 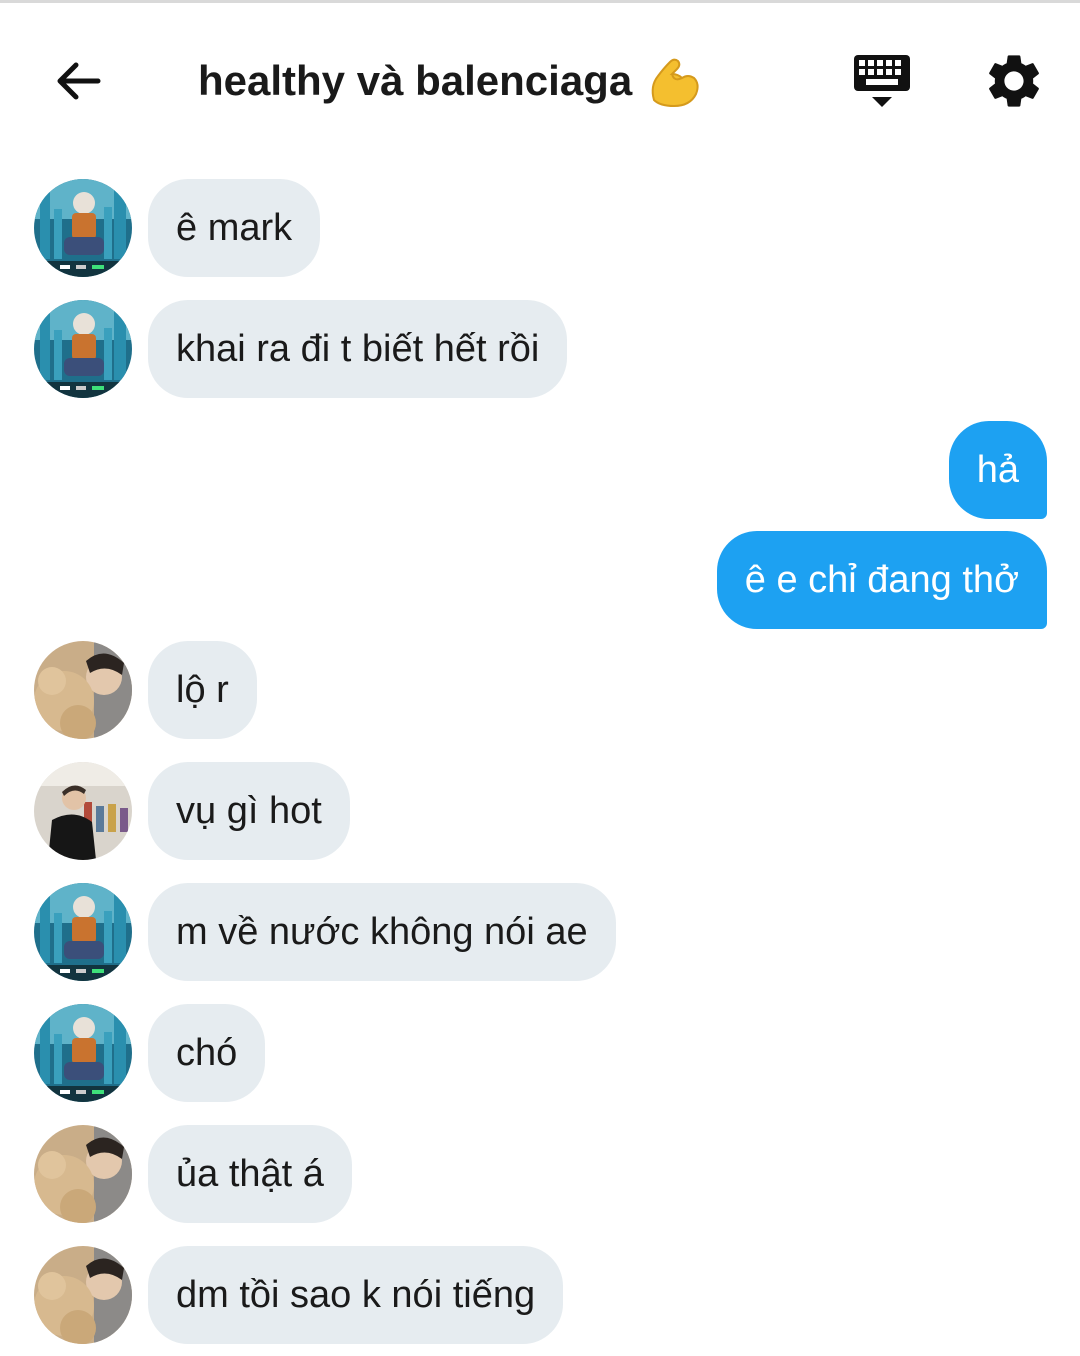 What do you see at coordinates (382, 932) in the screenshot?
I see `message-bubble-incoming: m về nước không nói ae` at bounding box center [382, 932].